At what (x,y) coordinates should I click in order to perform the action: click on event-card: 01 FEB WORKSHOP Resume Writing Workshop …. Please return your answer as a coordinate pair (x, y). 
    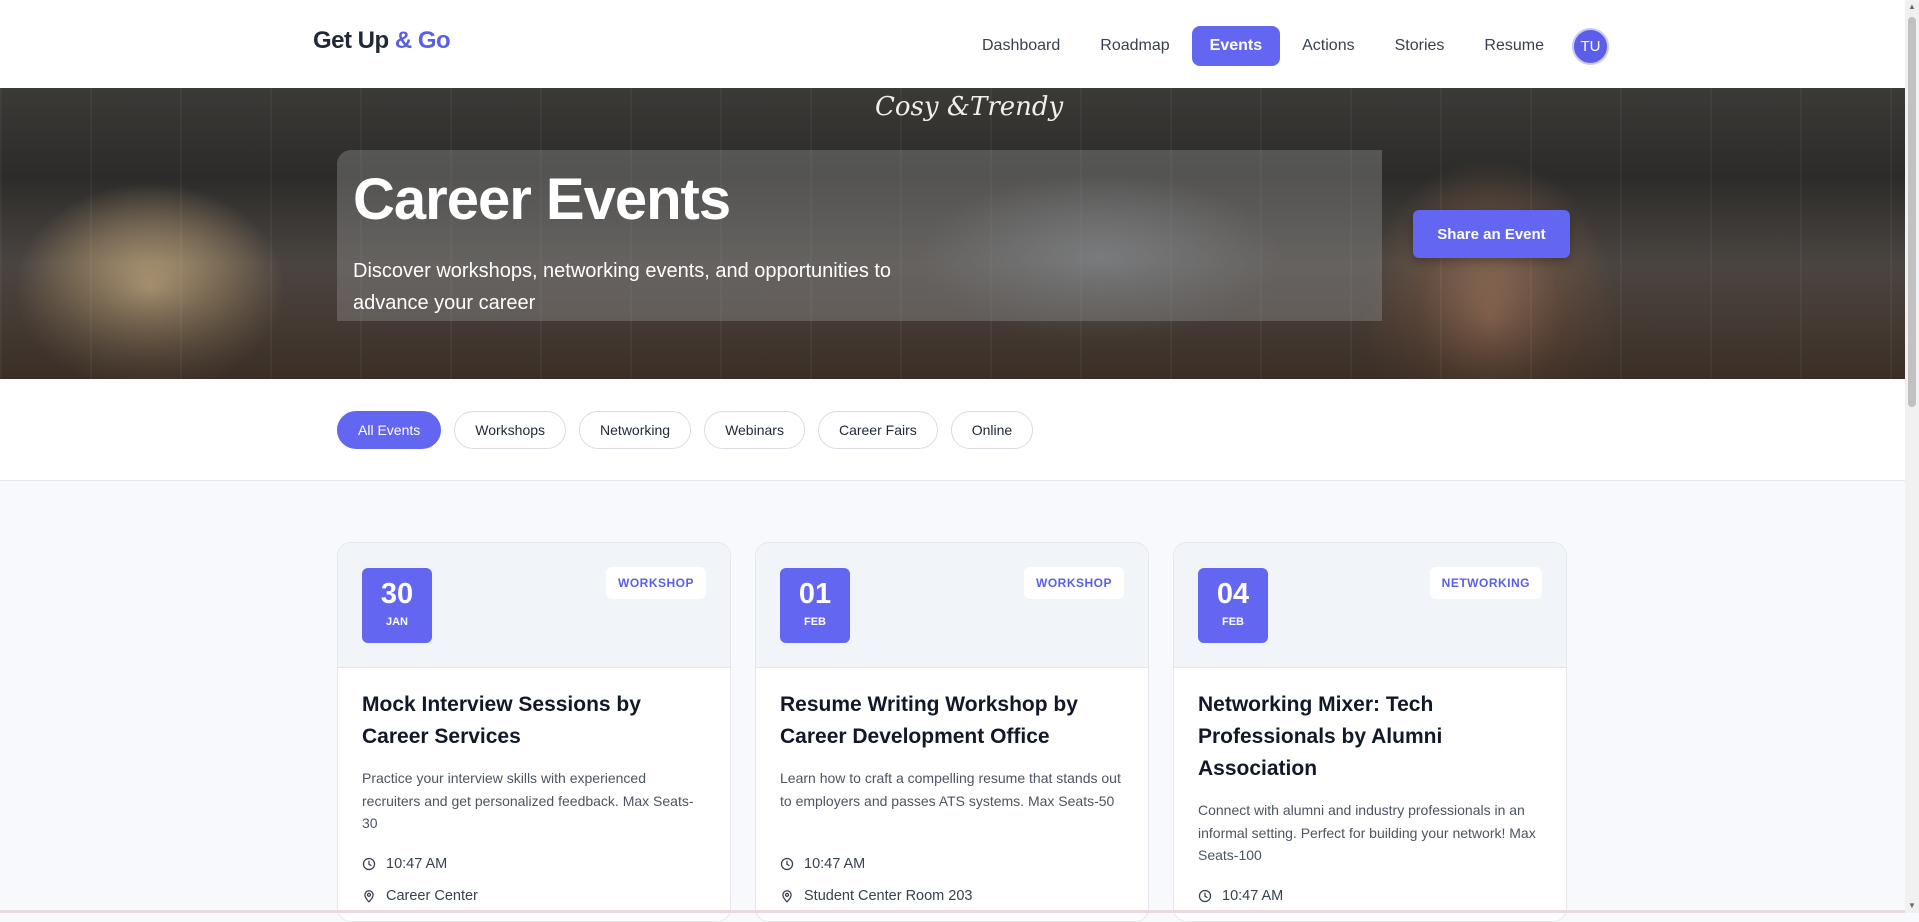
    Looking at the image, I should click on (952, 732).